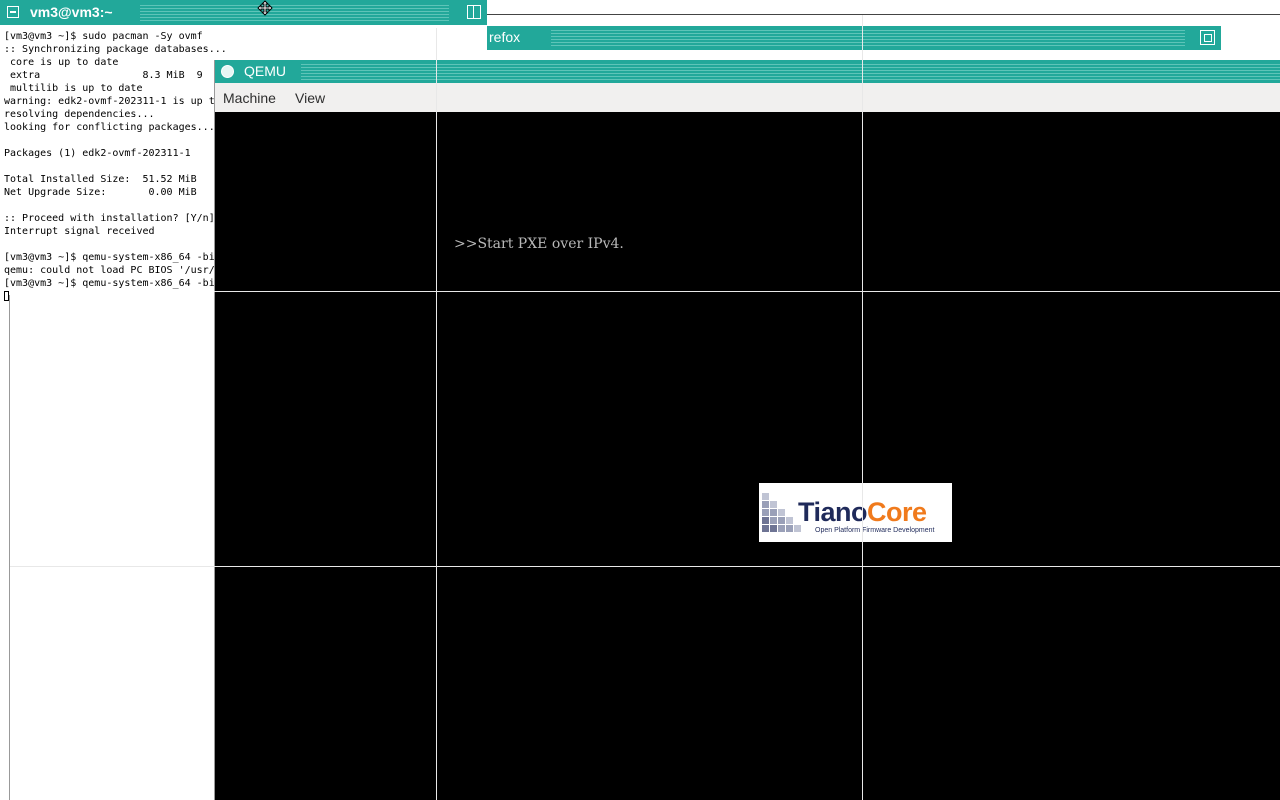 Image resolution: width=1280 pixels, height=800 pixels. Describe the element at coordinates (13, 12) in the screenshot. I see `window-menu-icon` at that location.